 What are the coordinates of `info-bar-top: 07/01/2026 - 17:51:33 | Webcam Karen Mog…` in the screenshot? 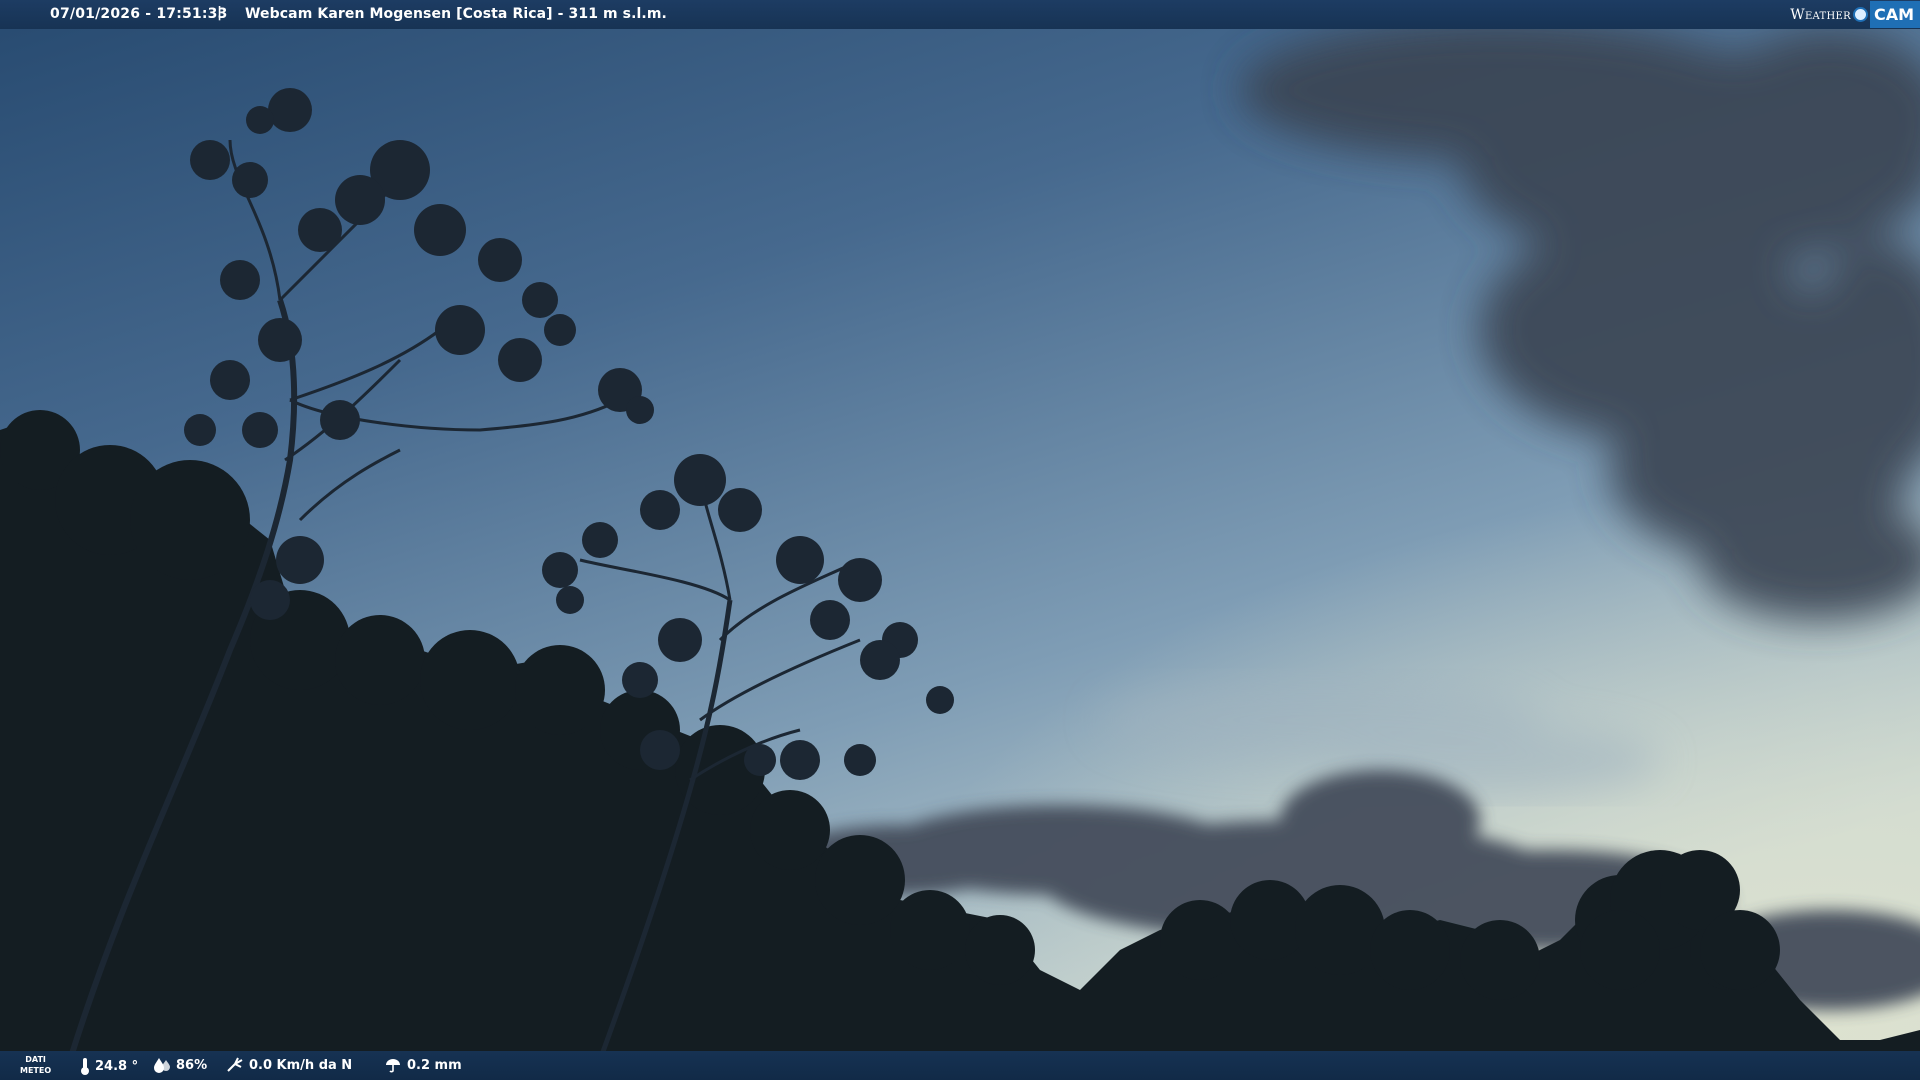 It's located at (960, 14).